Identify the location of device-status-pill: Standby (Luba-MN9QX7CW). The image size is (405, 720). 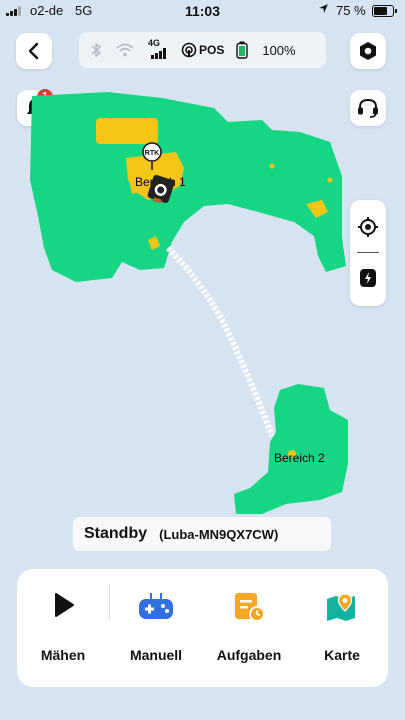
(202, 534).